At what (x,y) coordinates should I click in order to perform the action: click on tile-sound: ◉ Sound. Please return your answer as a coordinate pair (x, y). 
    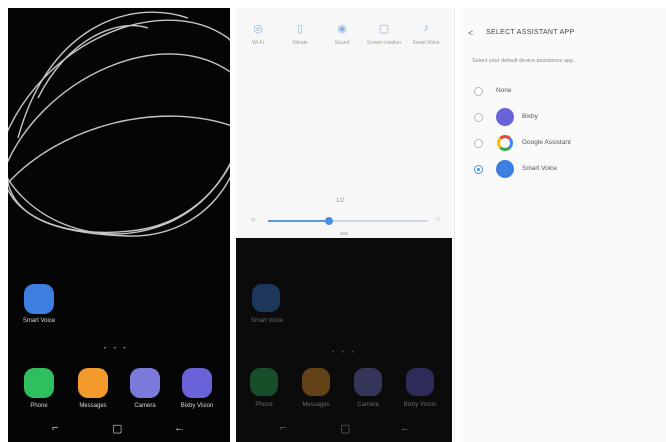
    Looking at the image, I should click on (342, 34).